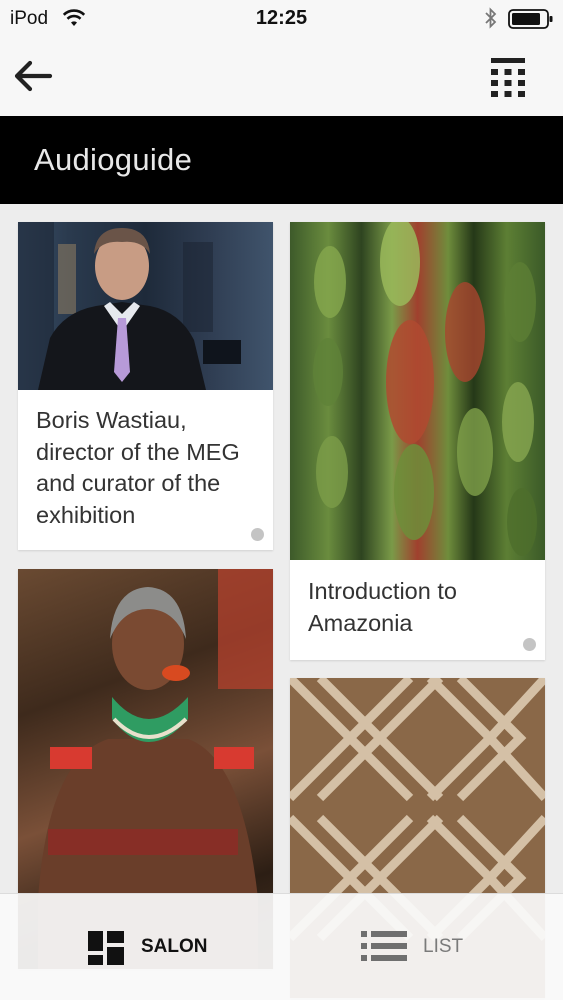 This screenshot has height=1000, width=563. What do you see at coordinates (421, 947) in the screenshot?
I see `tab-list: LIST` at bounding box center [421, 947].